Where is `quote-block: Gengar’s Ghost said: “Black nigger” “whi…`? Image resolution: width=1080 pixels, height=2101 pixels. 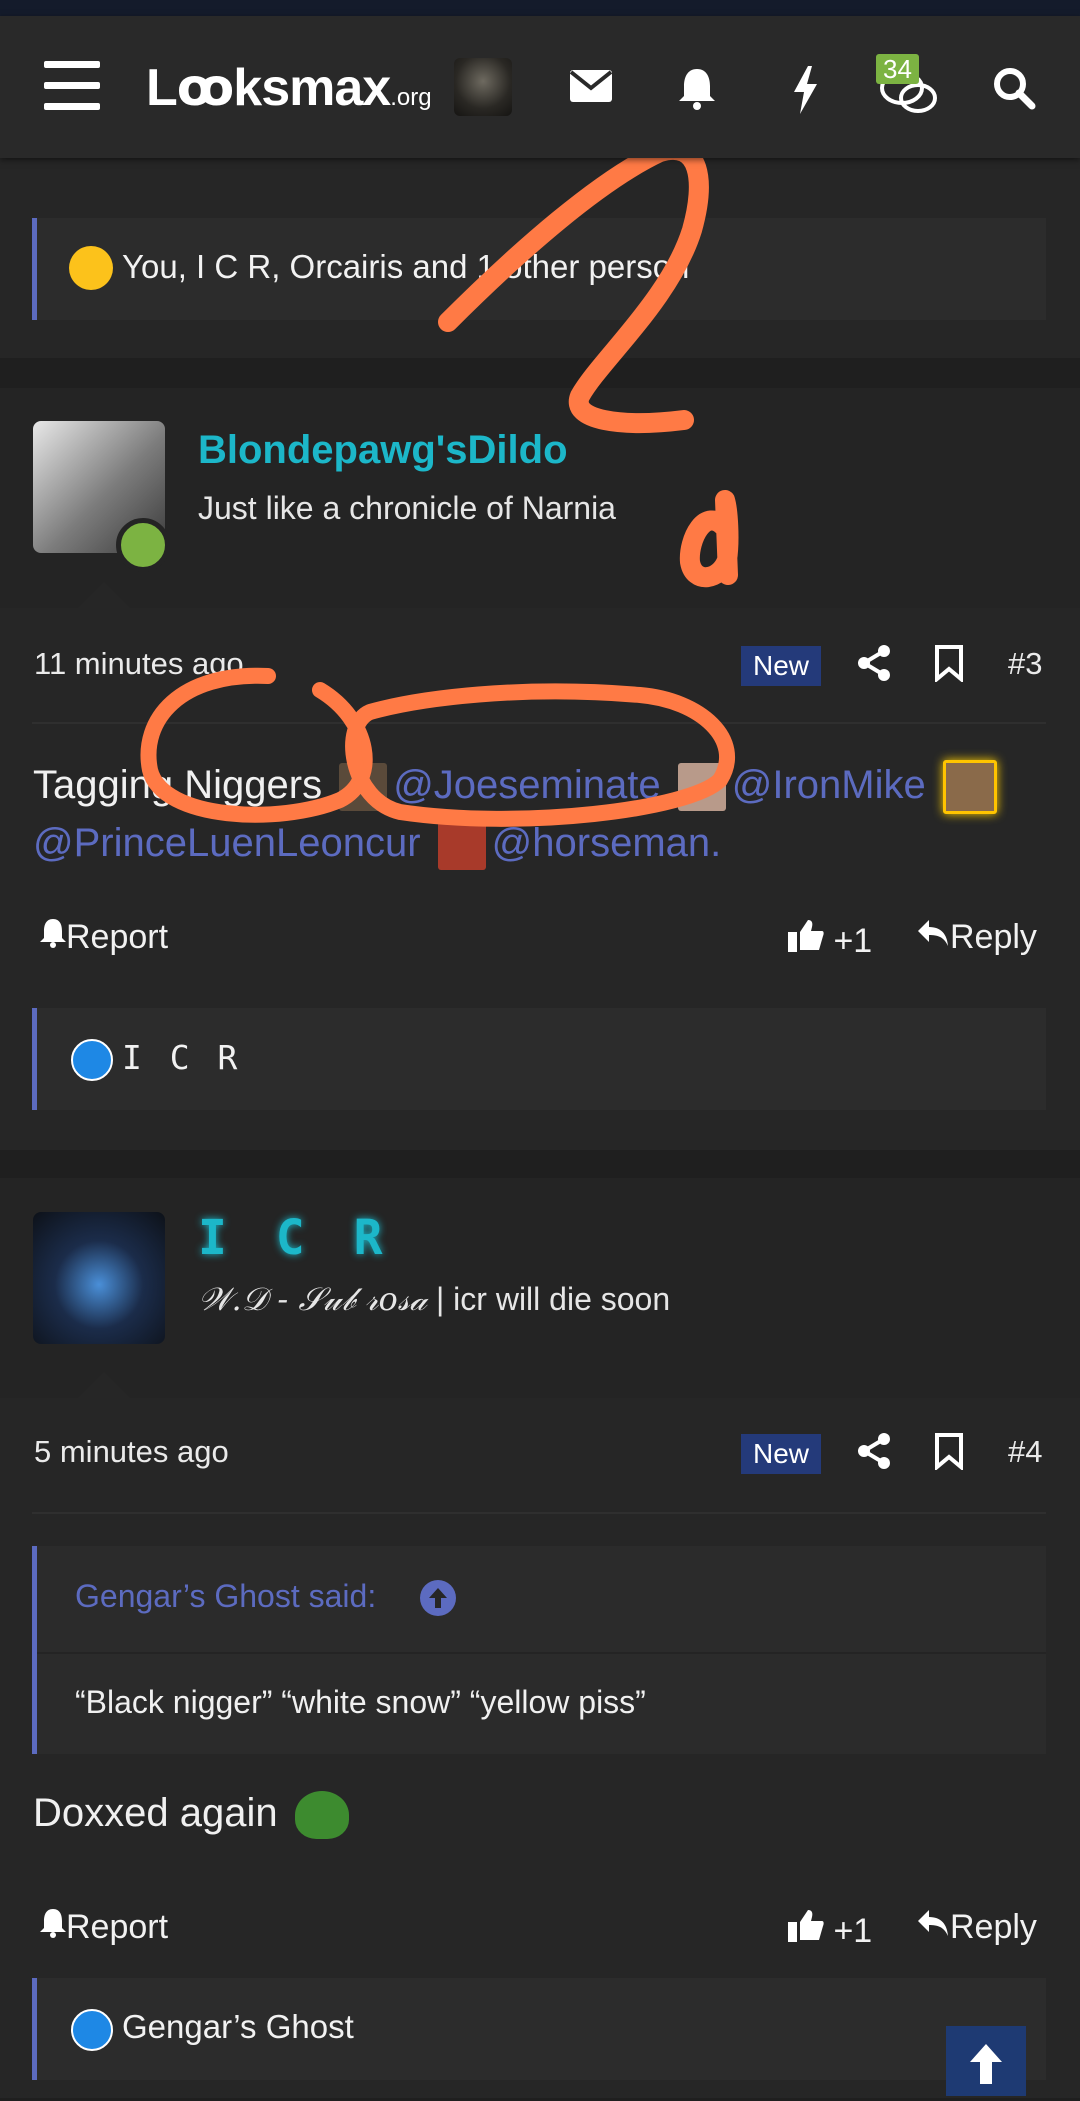
quote-block: Gengar’s Ghost said: “Black nigger” “whi… is located at coordinates (539, 1650).